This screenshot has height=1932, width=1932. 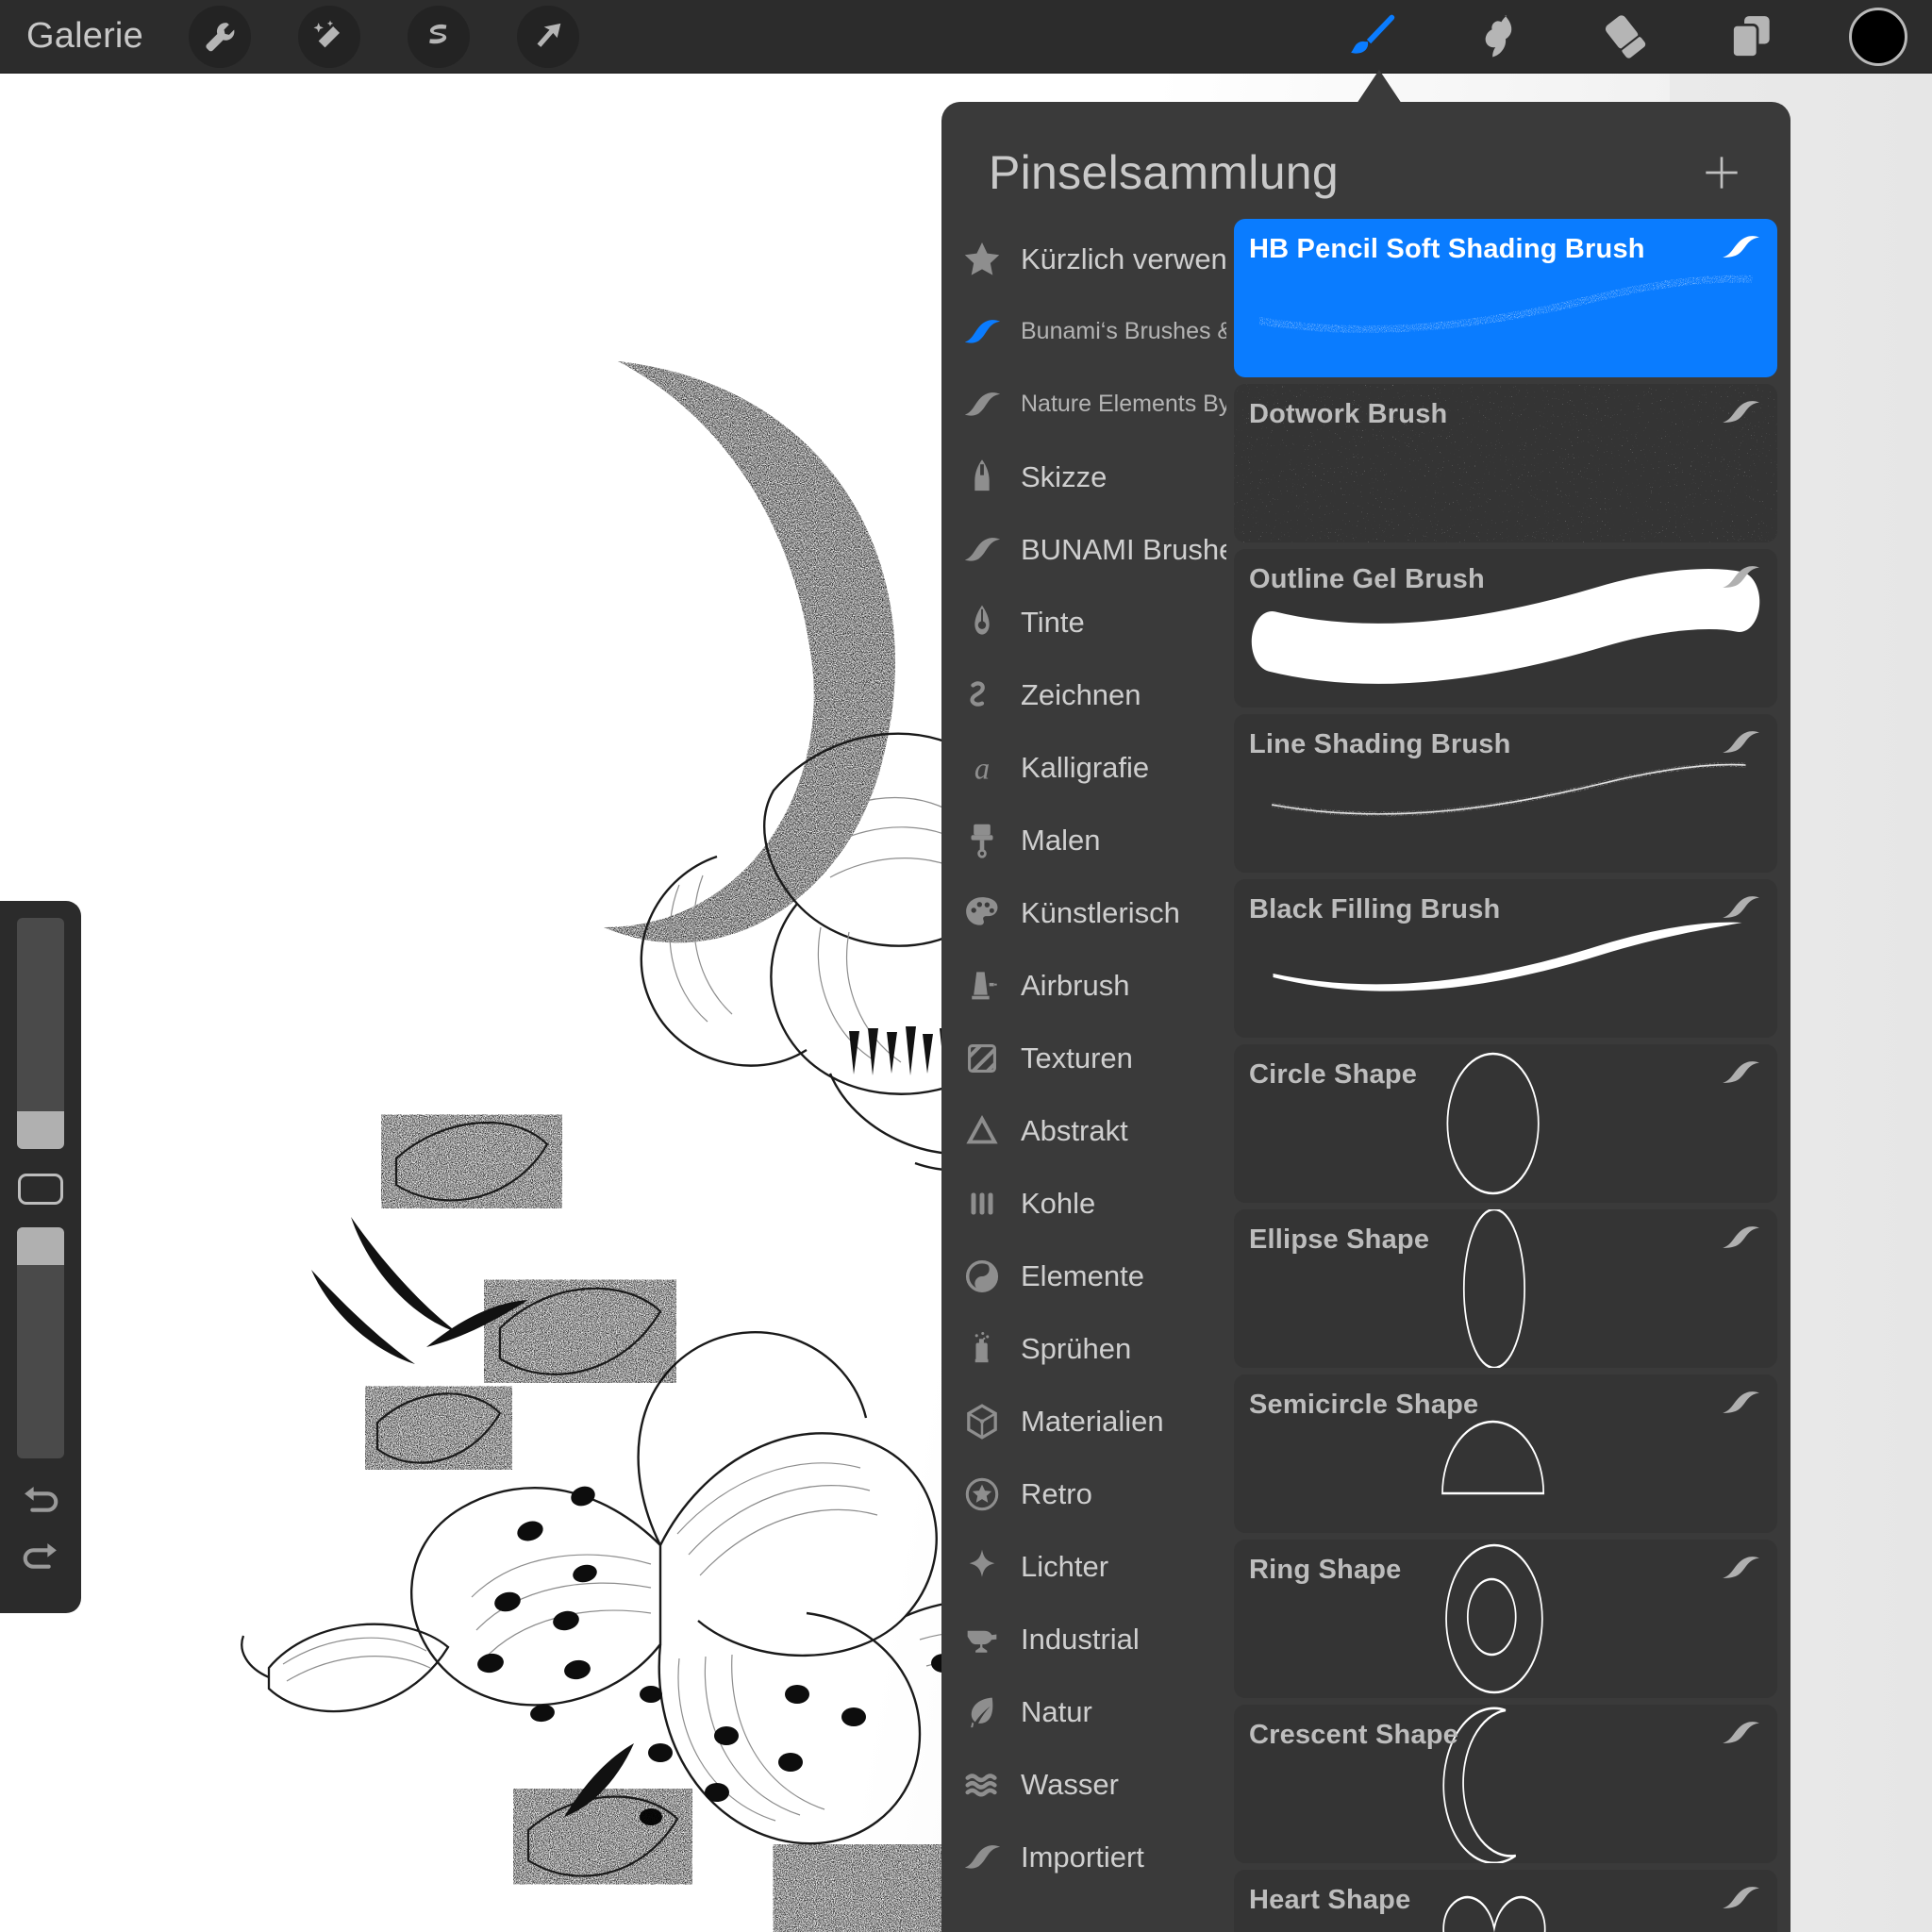 What do you see at coordinates (1785, 1017) in the screenshot?
I see `panel-scrollbar` at bounding box center [1785, 1017].